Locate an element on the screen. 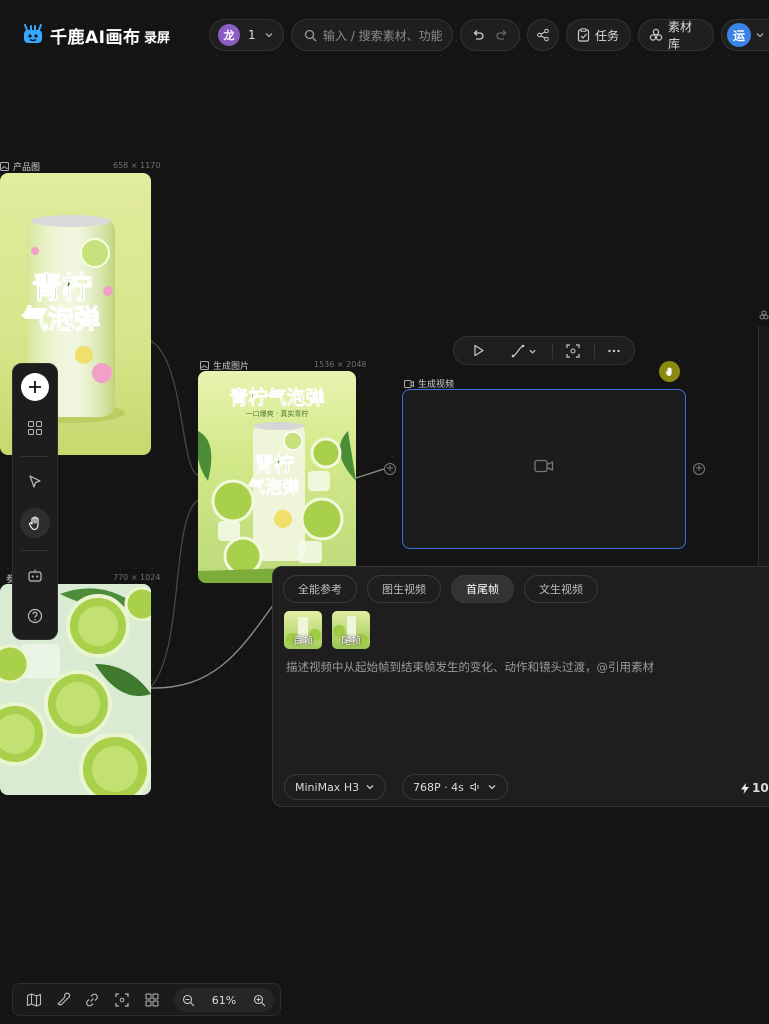 The width and height of the screenshot is (769, 1024). tab-image-to-video: 图生视频 is located at coordinates (404, 589).